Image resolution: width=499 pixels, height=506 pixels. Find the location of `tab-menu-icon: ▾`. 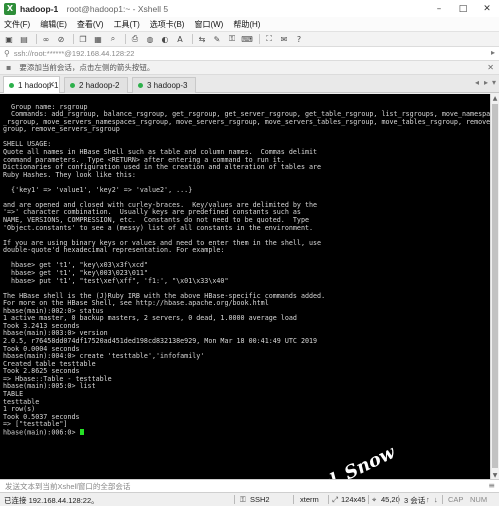

tab-menu-icon: ▾ is located at coordinates (494, 82).